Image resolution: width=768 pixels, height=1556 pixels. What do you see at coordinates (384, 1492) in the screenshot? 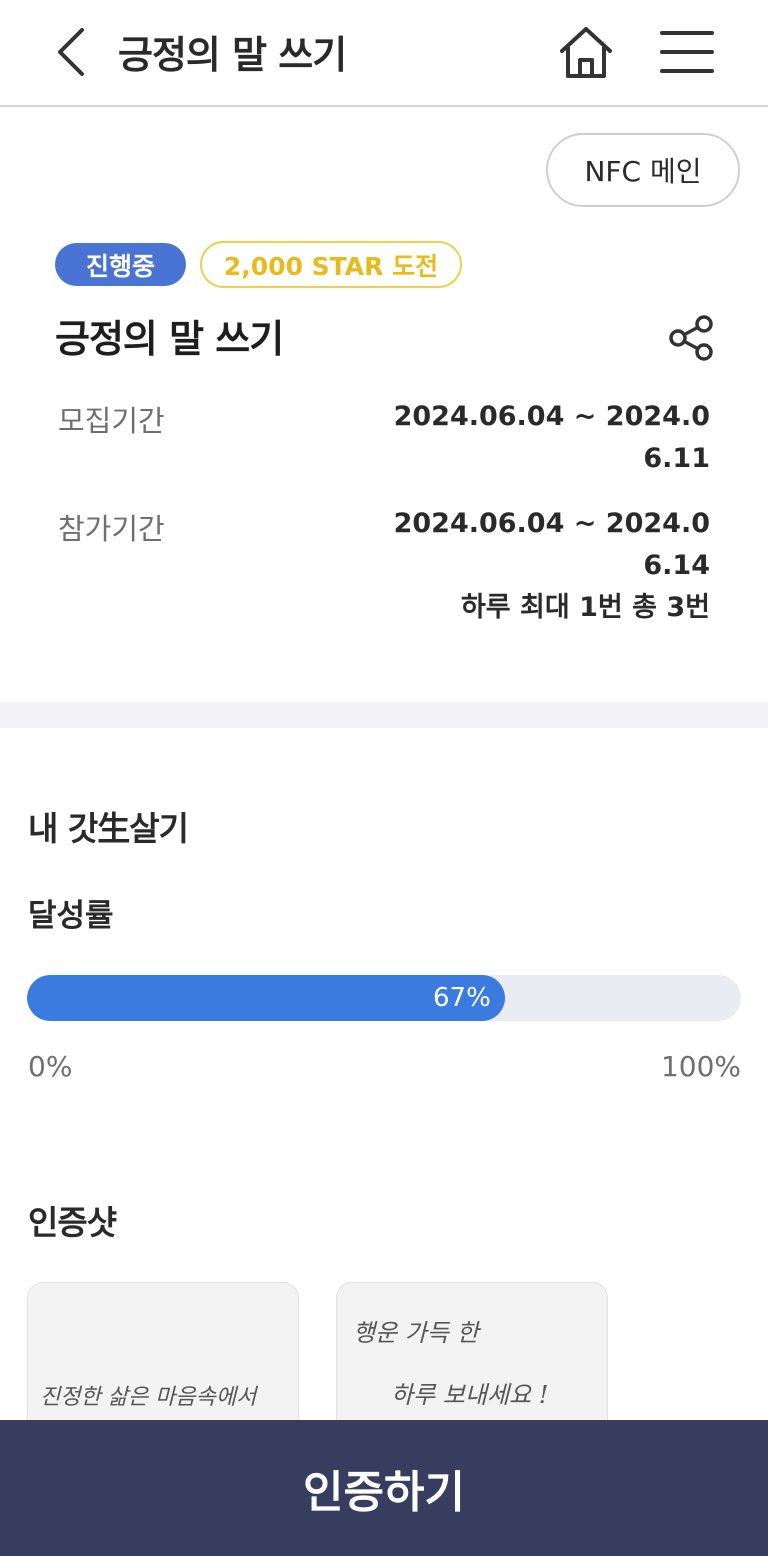
I see `certify-button-label: 인증하기` at bounding box center [384, 1492].